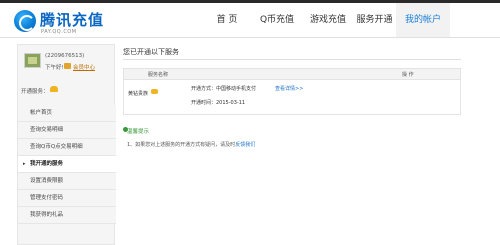  What do you see at coordinates (67, 113) in the screenshot?
I see `sidebar-item-account-home: 帐户首页` at bounding box center [67, 113].